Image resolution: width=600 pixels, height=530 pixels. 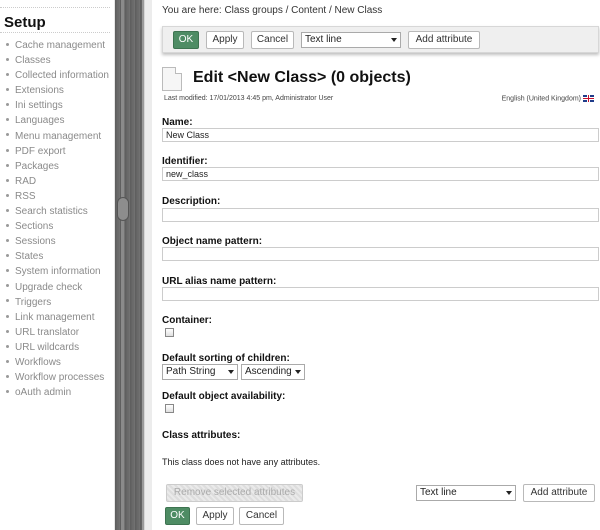 What do you see at coordinates (234, 493) in the screenshot?
I see `remove-selected-attributes-button: Remove selected attributes` at bounding box center [234, 493].